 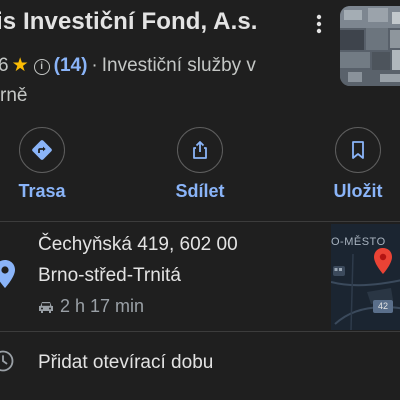 What do you see at coordinates (365, 277) in the screenshot?
I see `map-thumbnail: O-MĚSTO 42` at bounding box center [365, 277].